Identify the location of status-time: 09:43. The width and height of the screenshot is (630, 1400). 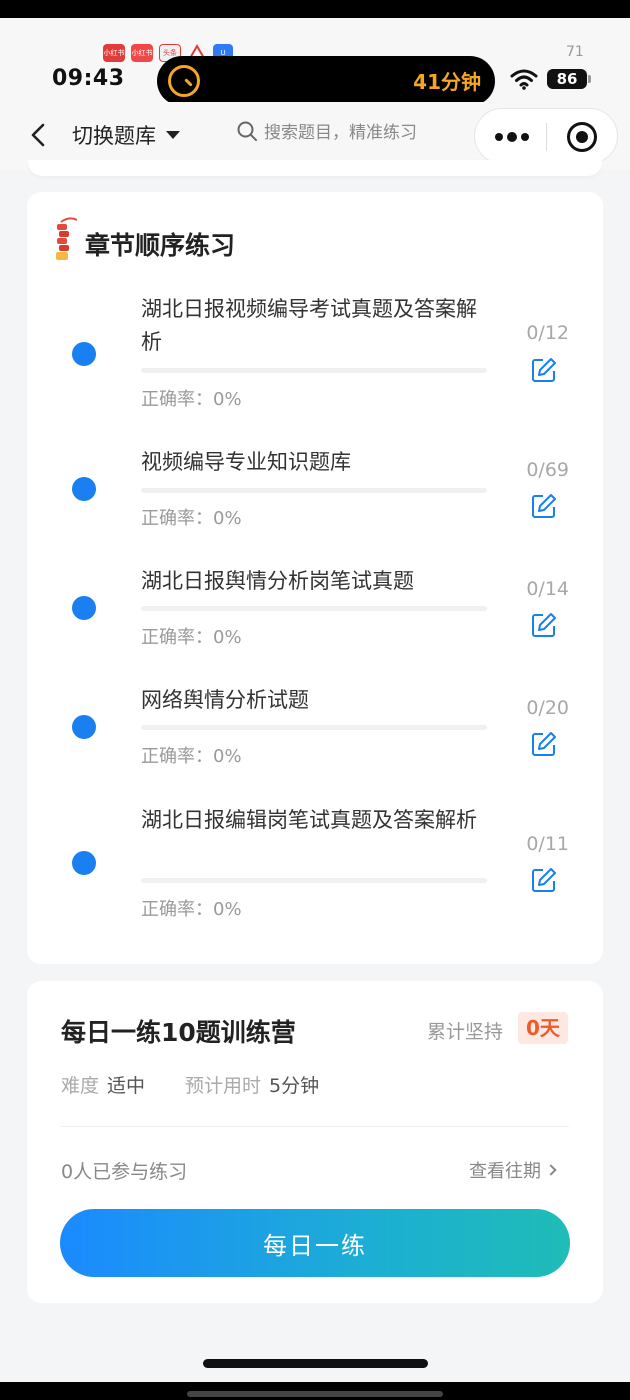
(88, 78).